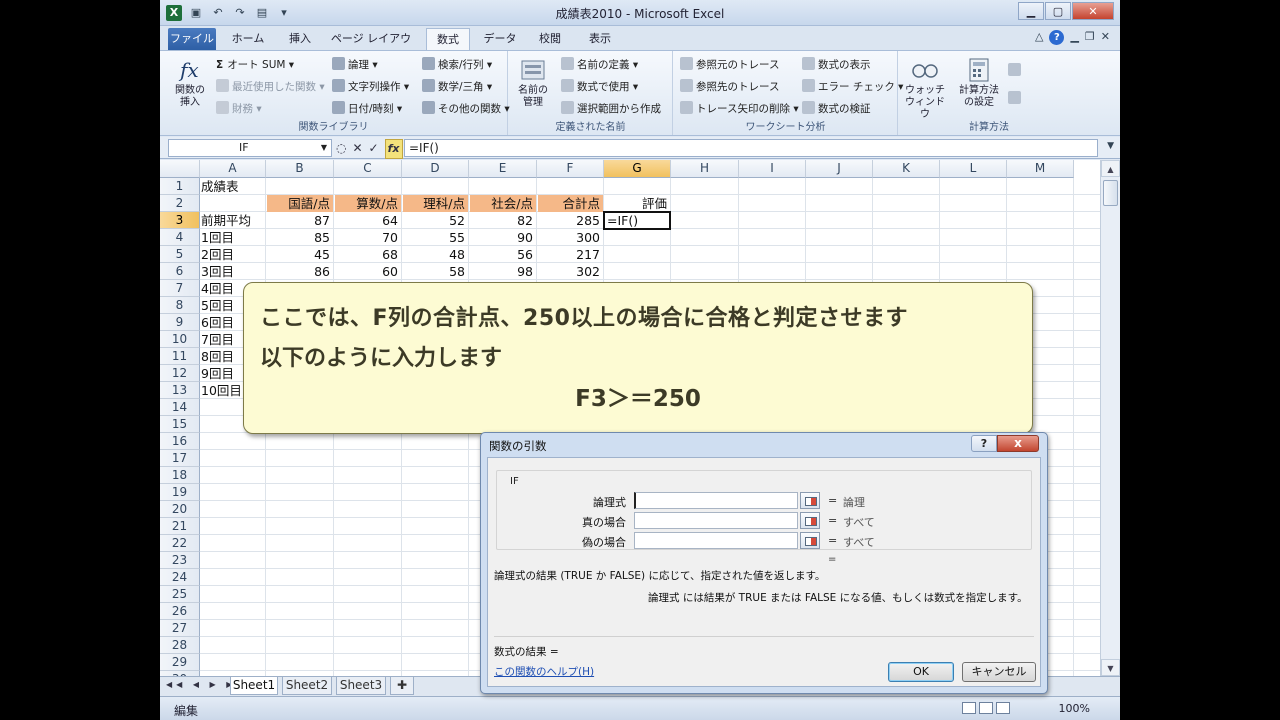 The width and height of the screenshot is (1280, 720). Describe the element at coordinates (180, 645) in the screenshot. I see `row-header-28: 28` at that location.